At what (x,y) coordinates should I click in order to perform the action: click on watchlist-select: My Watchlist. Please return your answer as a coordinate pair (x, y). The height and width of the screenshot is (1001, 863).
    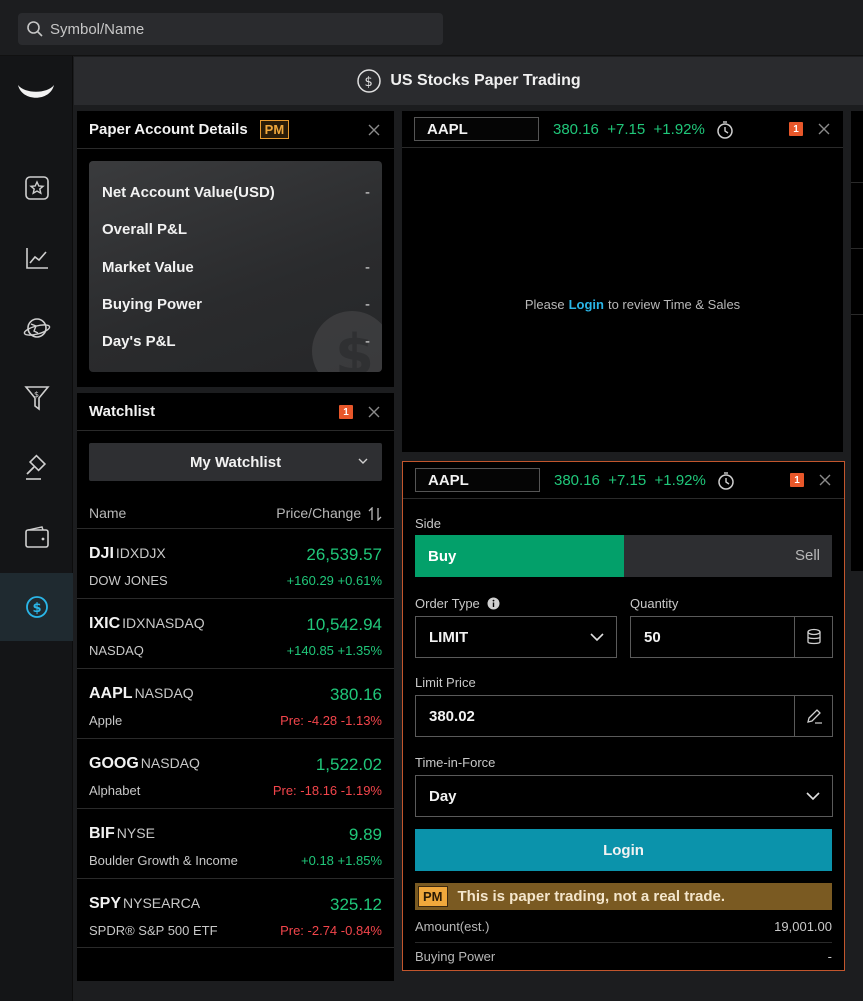
    Looking at the image, I should click on (235, 462).